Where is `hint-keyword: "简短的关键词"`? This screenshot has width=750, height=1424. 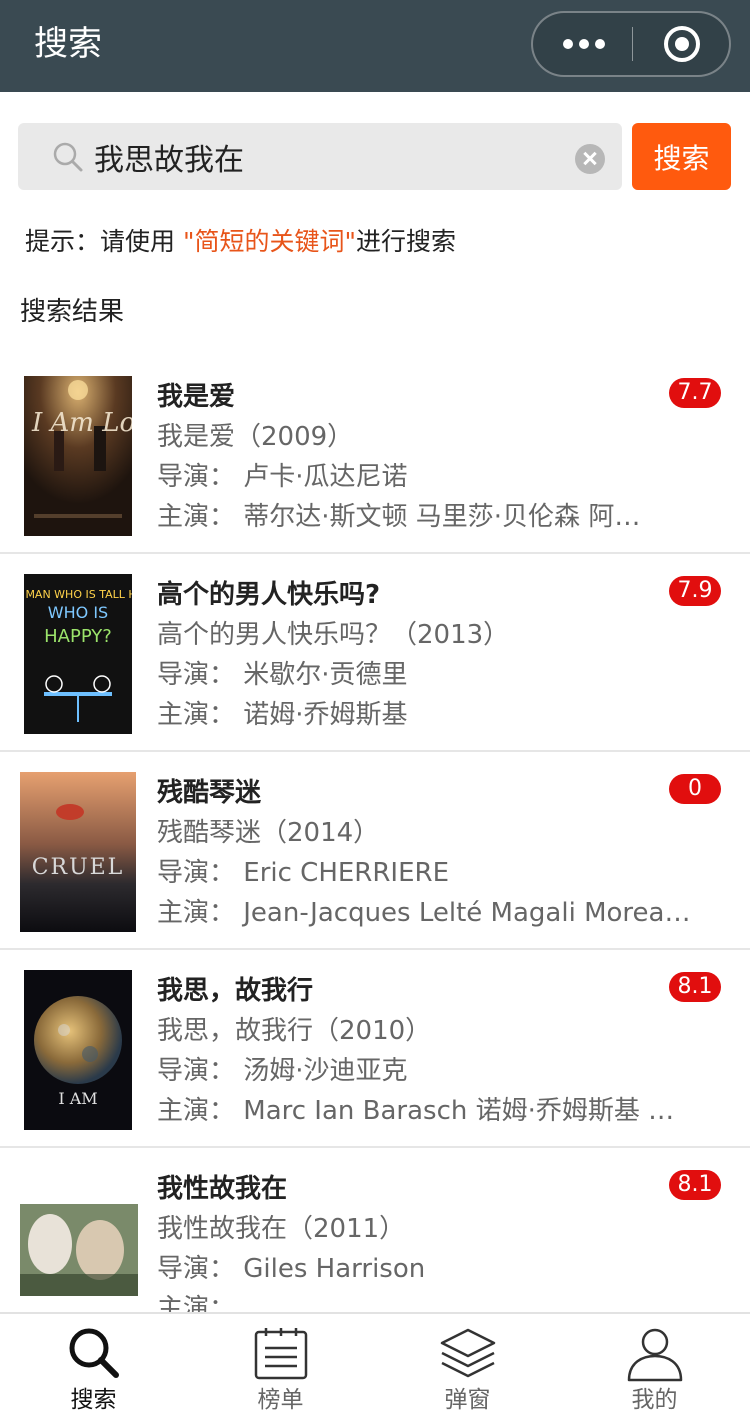
hint-keyword: "简短的关键词" is located at coordinates (269, 241).